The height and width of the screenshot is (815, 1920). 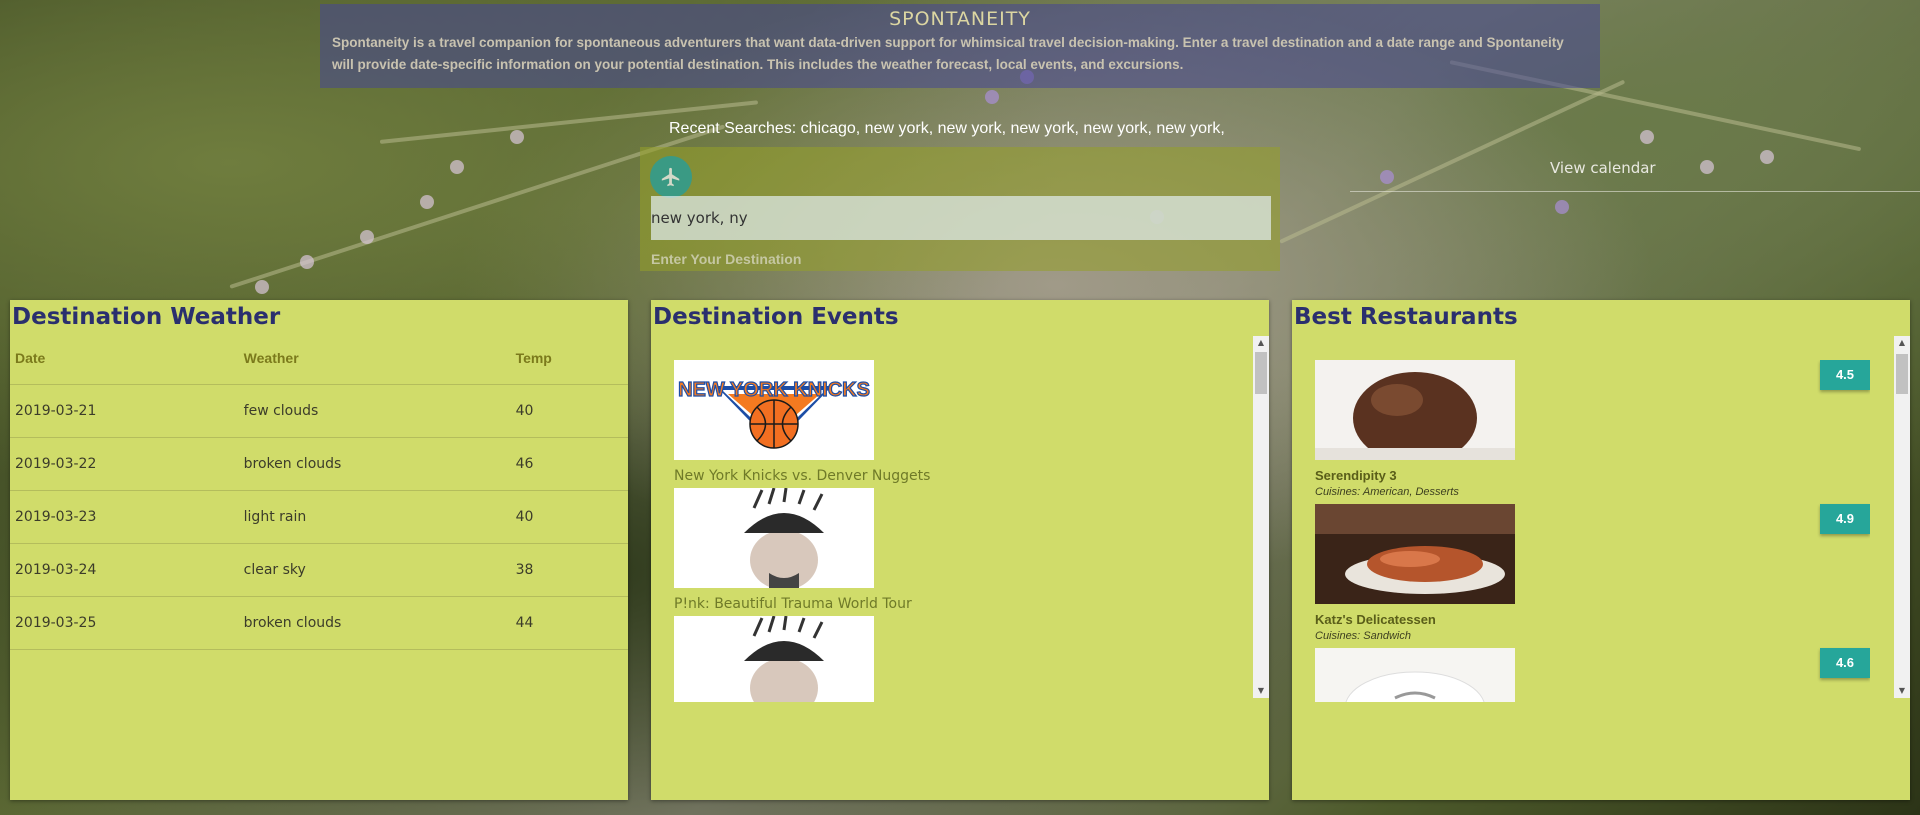 I want to click on app-title: SPONTANEITY, so click(x=960, y=19).